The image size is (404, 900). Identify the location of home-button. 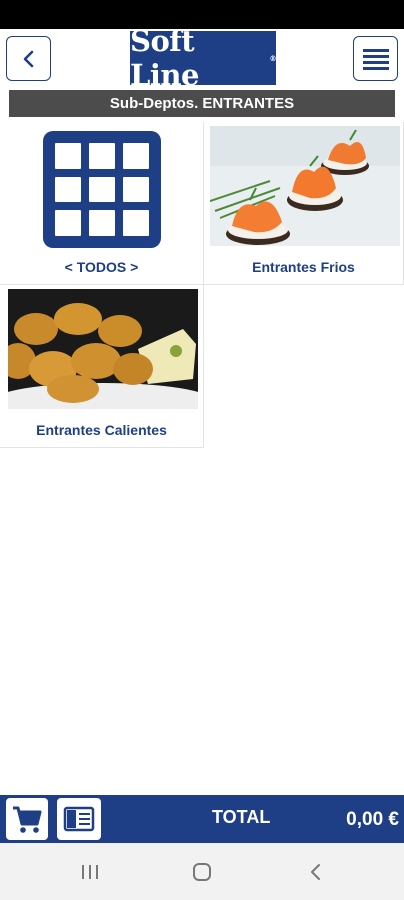
(202, 872).